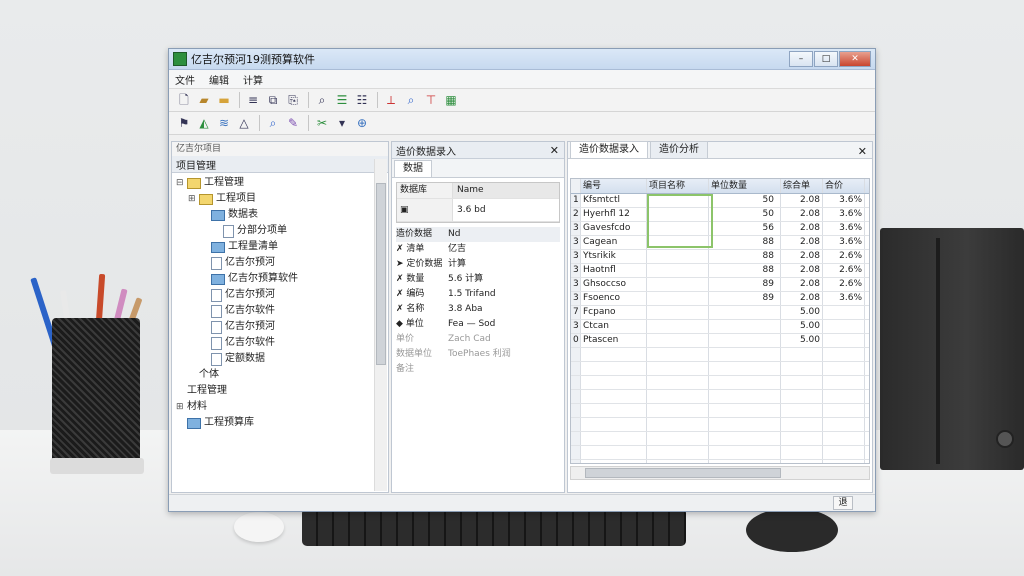  Describe the element at coordinates (451, 100) in the screenshot. I see `calc-icon: ▦` at that location.